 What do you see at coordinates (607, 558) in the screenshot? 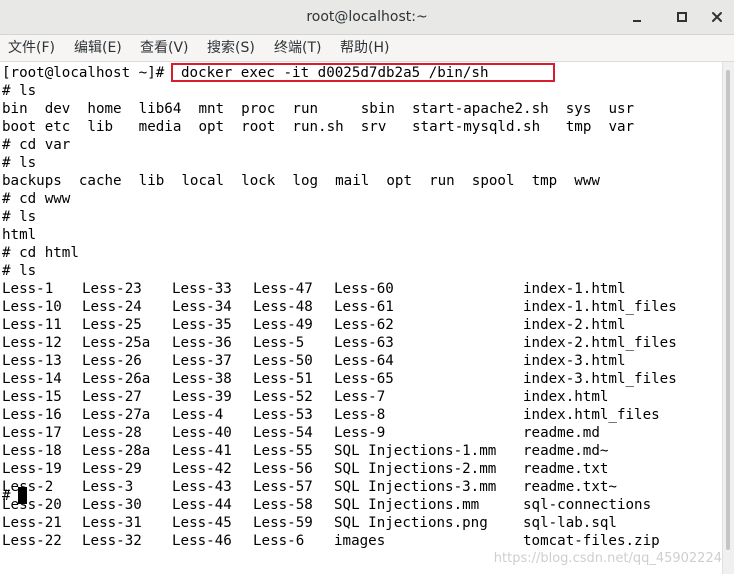
I see `watermark-text: https://blog.csdn.net/qq_45902224` at bounding box center [607, 558].